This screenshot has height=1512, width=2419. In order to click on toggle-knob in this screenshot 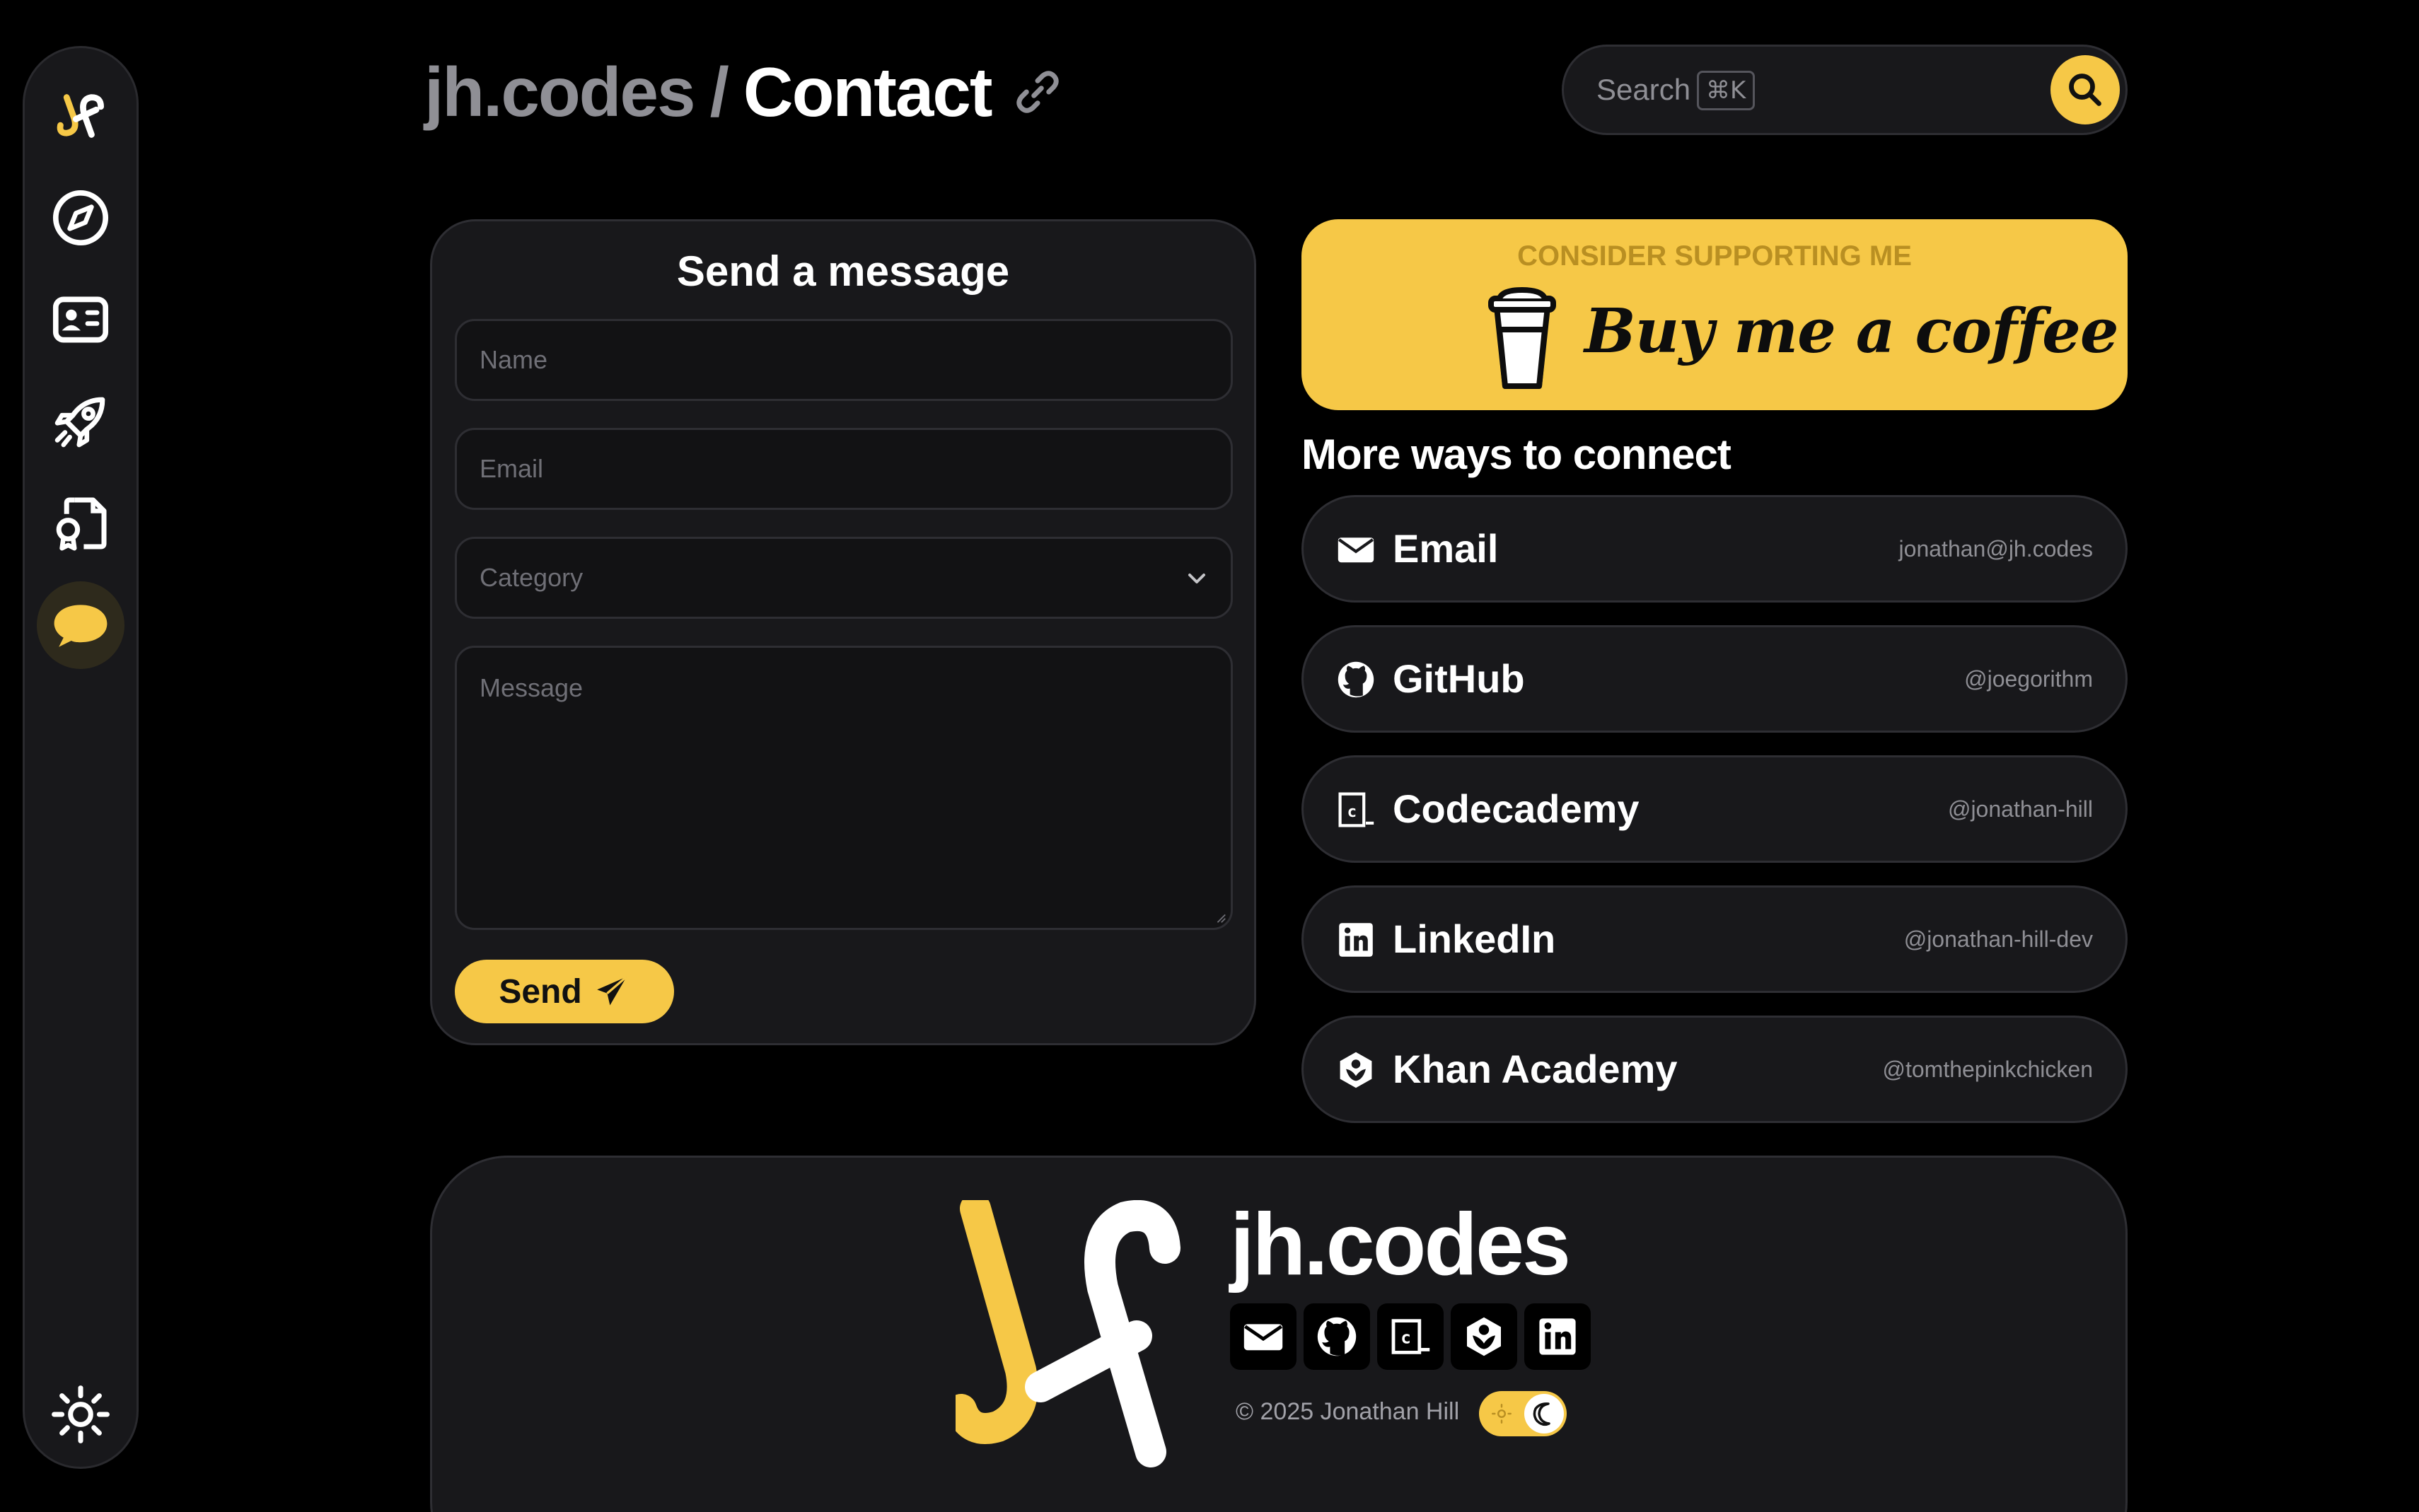, I will do `click(1544, 1414)`.